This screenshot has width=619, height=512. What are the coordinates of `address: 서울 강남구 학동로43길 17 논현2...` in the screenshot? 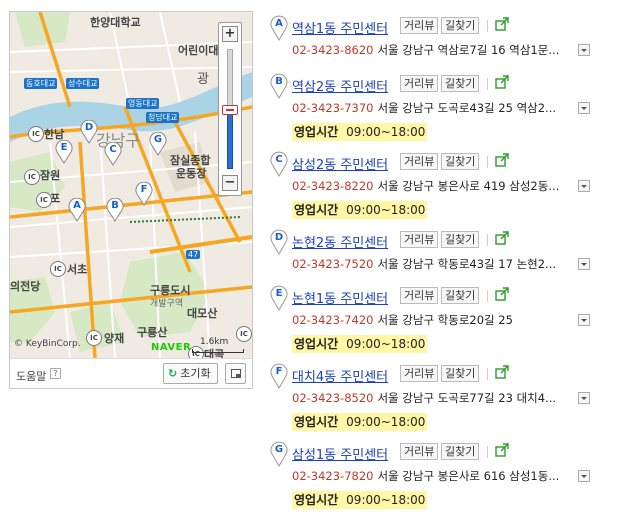 It's located at (467, 264).